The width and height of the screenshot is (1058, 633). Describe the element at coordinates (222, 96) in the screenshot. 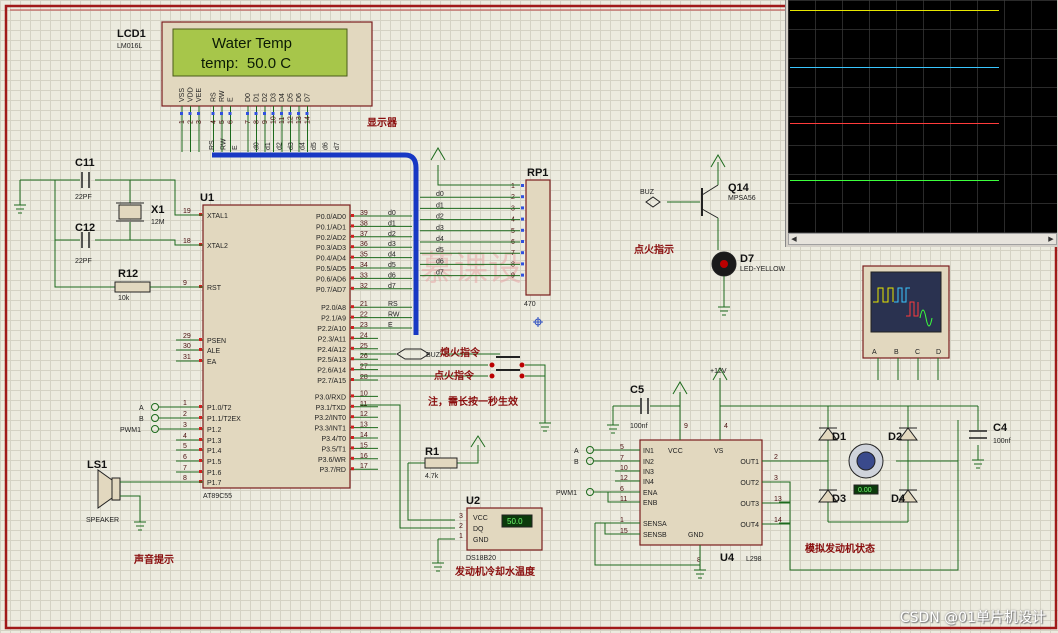

I see `lcd-pin-name: RW` at that location.